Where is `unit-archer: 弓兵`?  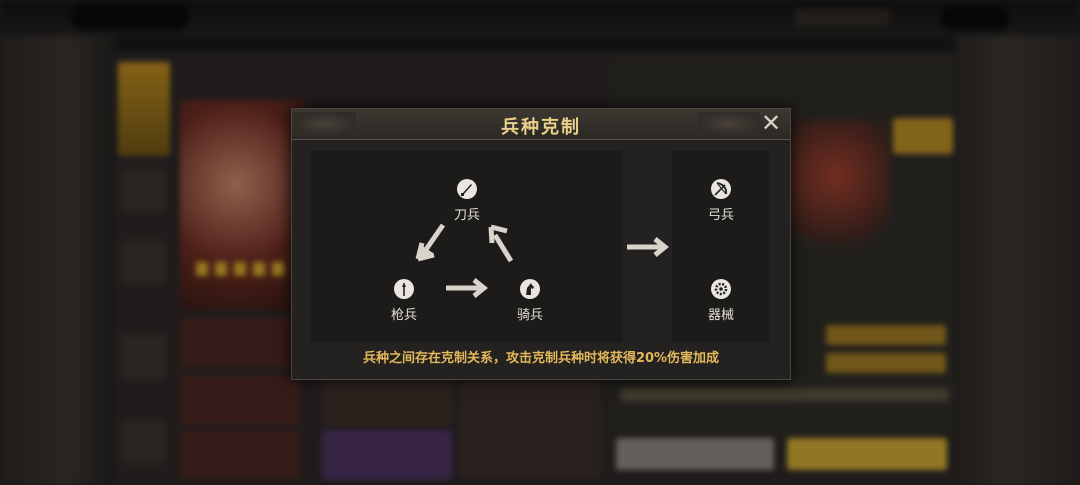 unit-archer: 弓兵 is located at coordinates (721, 201).